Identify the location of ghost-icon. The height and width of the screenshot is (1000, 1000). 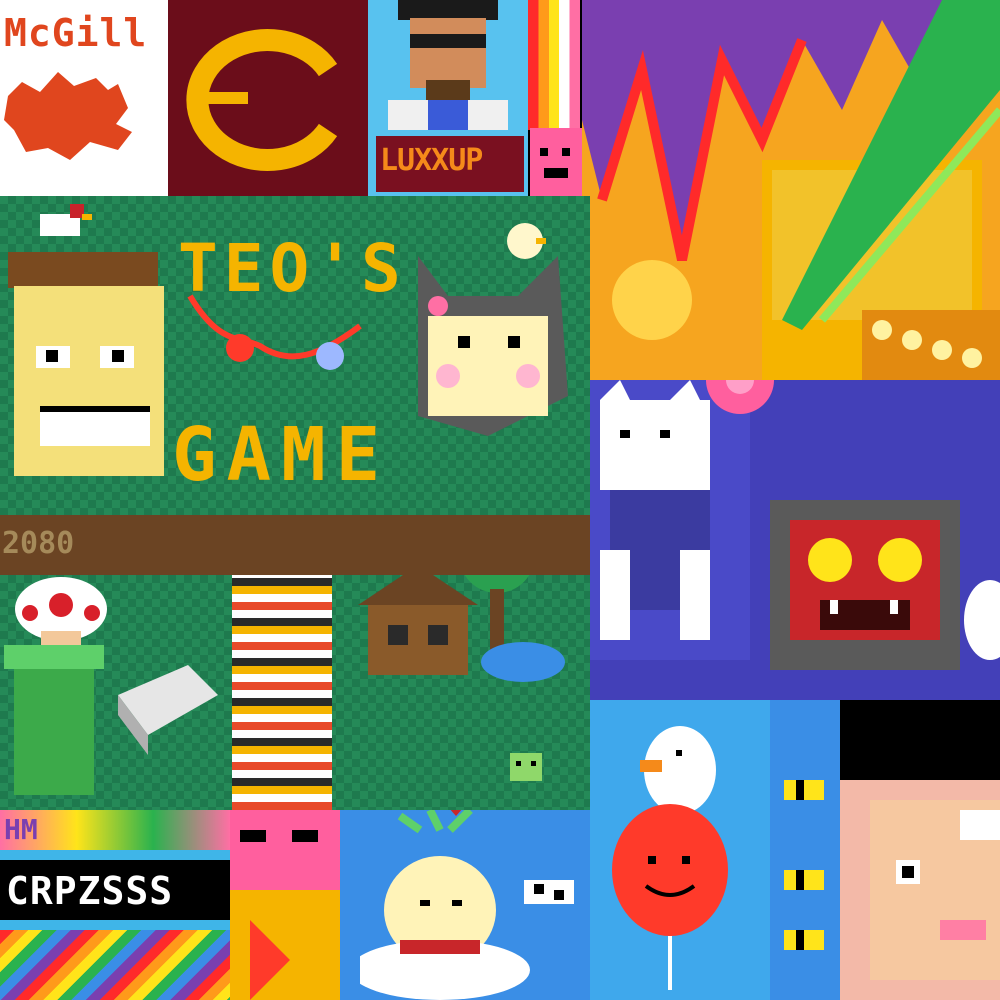
(982, 620).